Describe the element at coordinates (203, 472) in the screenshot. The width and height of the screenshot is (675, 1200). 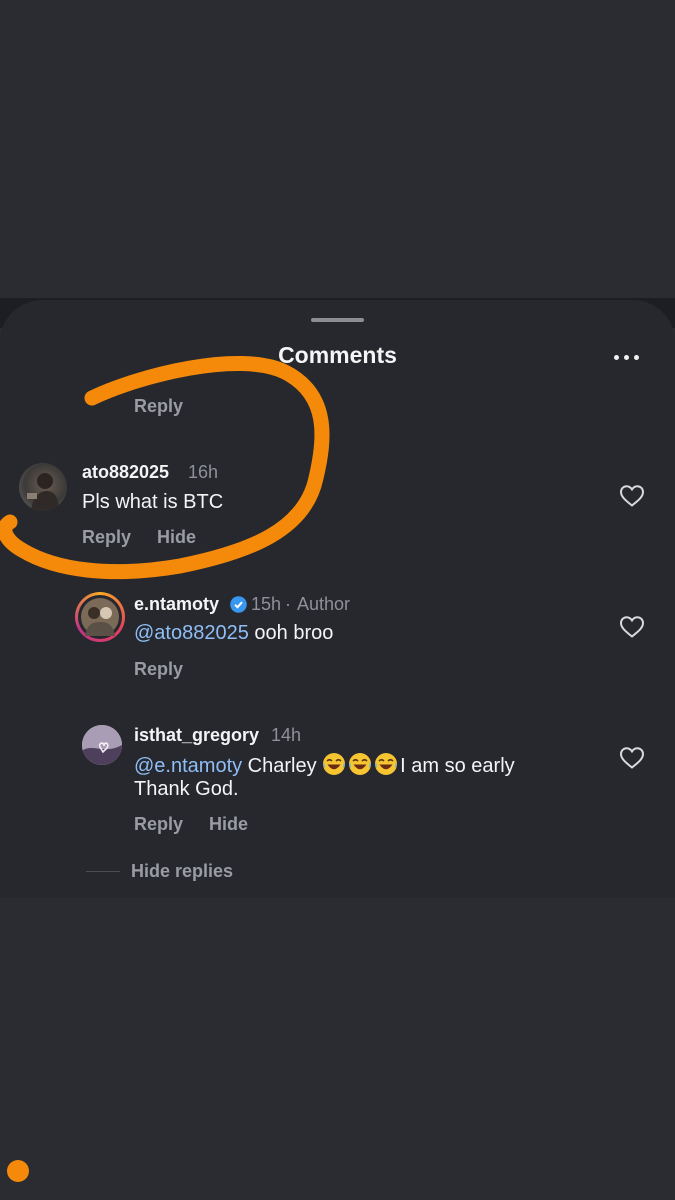
I see `comment-time: 16h` at that location.